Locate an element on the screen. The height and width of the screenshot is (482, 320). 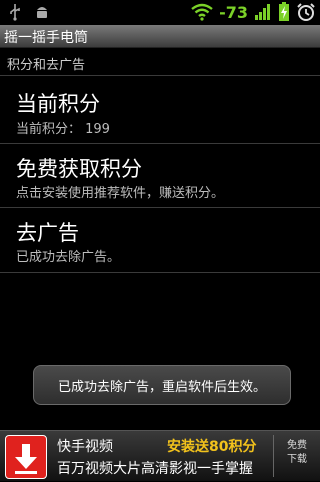
ad-banner: 快手视频 安装送80积分 百万视频大片高清影视一手掌握 免费 下载 is located at coordinates (160, 455).